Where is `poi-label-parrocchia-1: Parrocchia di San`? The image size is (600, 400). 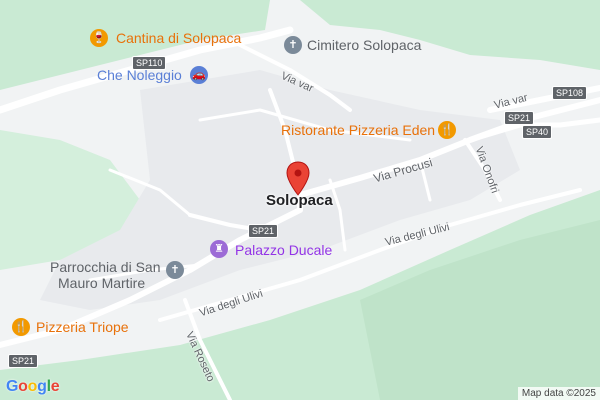
poi-label-parrocchia-1: Parrocchia di San is located at coordinates (105, 267).